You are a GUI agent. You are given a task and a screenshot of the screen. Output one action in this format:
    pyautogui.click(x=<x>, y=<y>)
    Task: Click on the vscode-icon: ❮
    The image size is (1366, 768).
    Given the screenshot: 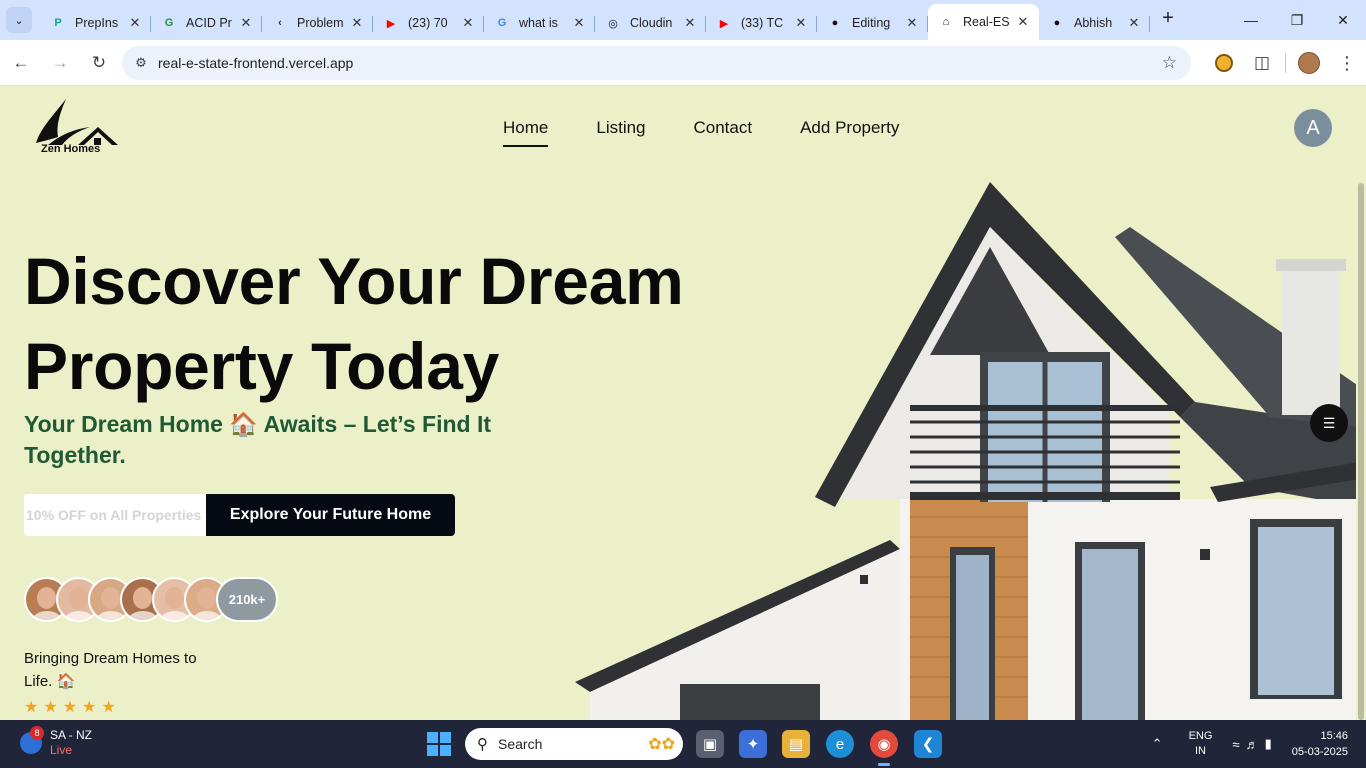 What is the action you would take?
    pyautogui.click(x=928, y=744)
    